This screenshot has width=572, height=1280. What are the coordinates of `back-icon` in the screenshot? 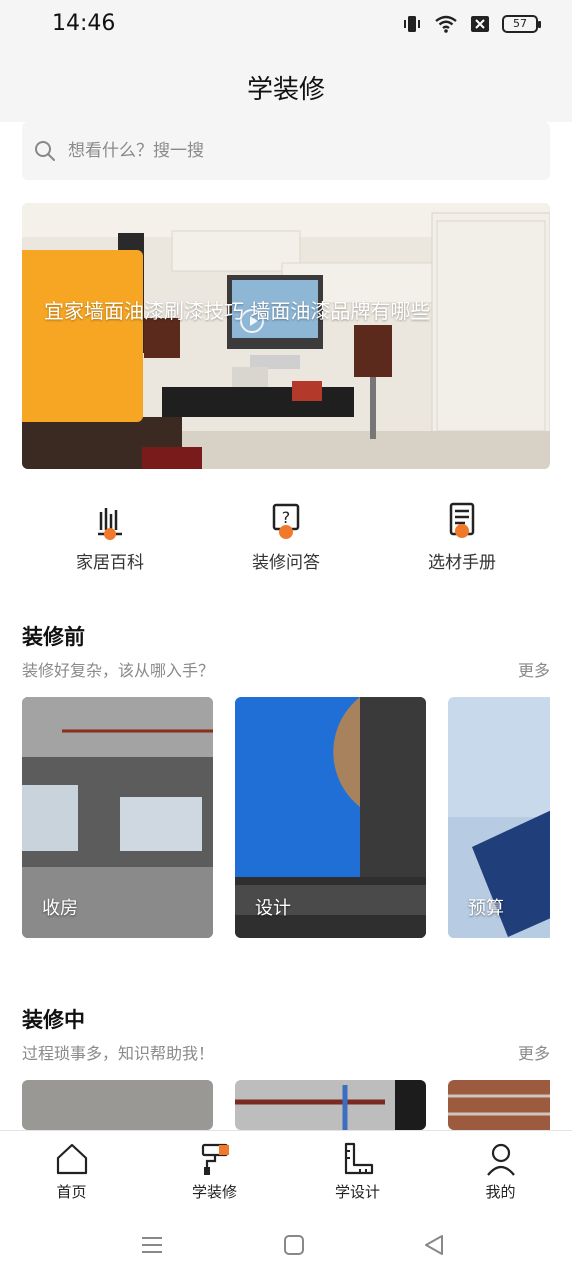 It's located at (434, 1245).